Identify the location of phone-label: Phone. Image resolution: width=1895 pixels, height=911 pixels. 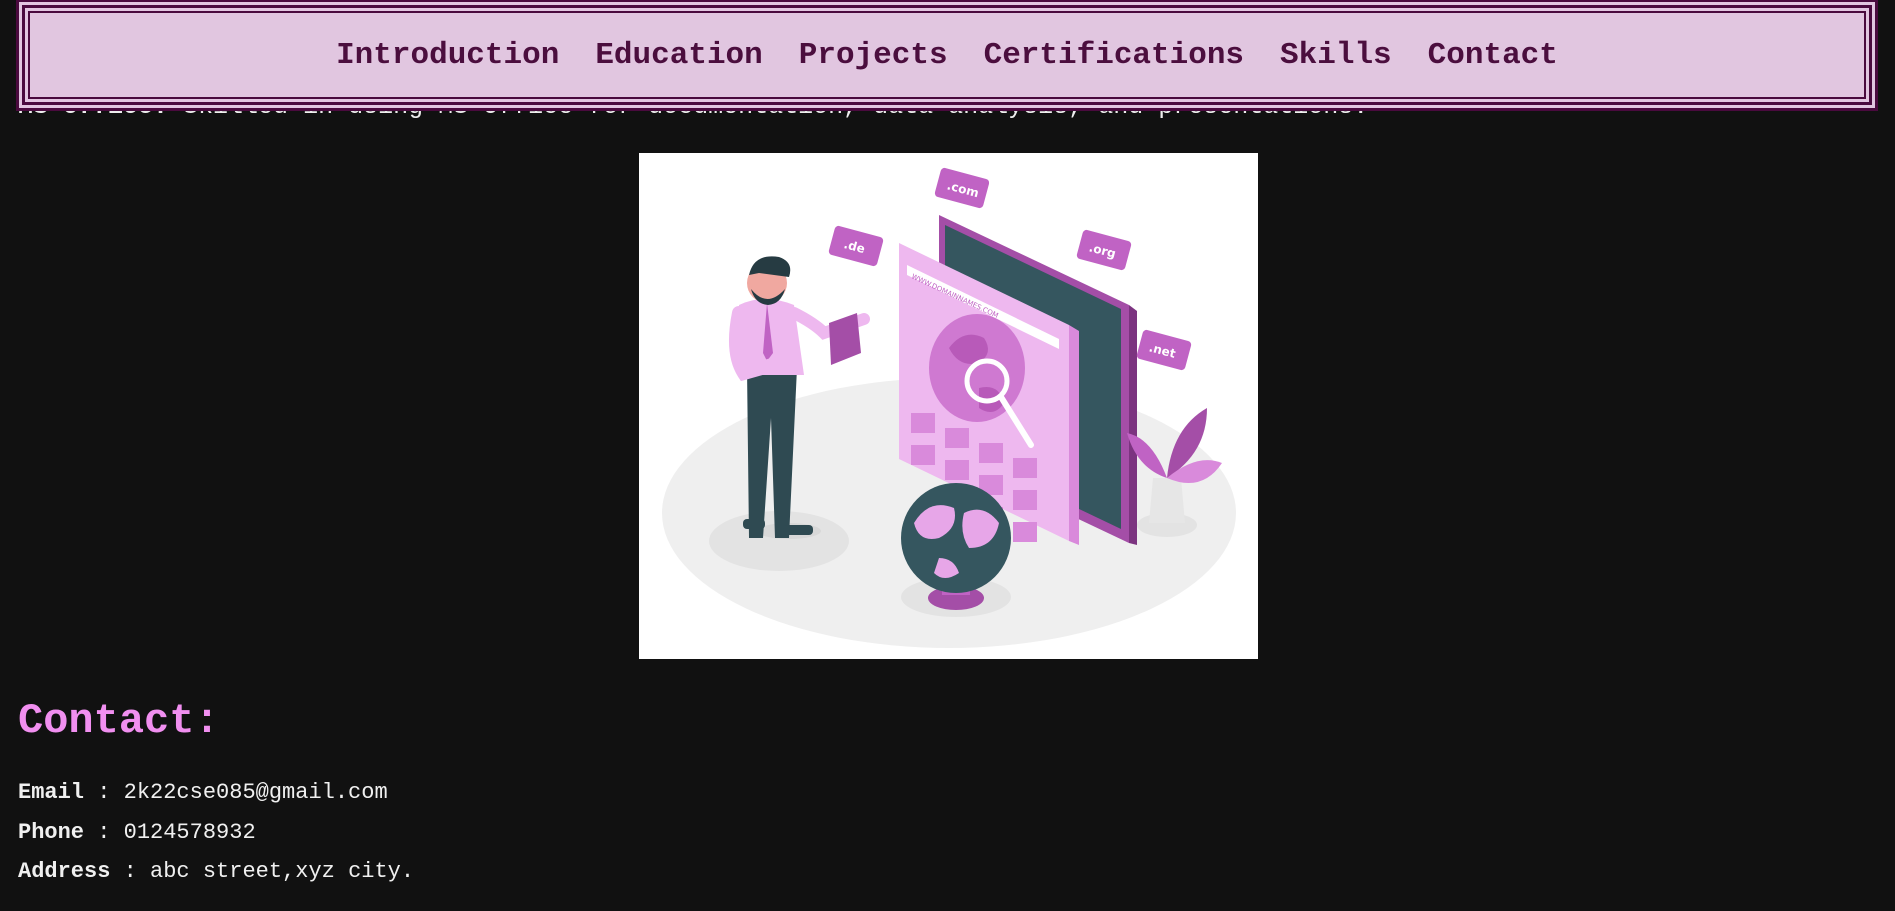
(51, 832).